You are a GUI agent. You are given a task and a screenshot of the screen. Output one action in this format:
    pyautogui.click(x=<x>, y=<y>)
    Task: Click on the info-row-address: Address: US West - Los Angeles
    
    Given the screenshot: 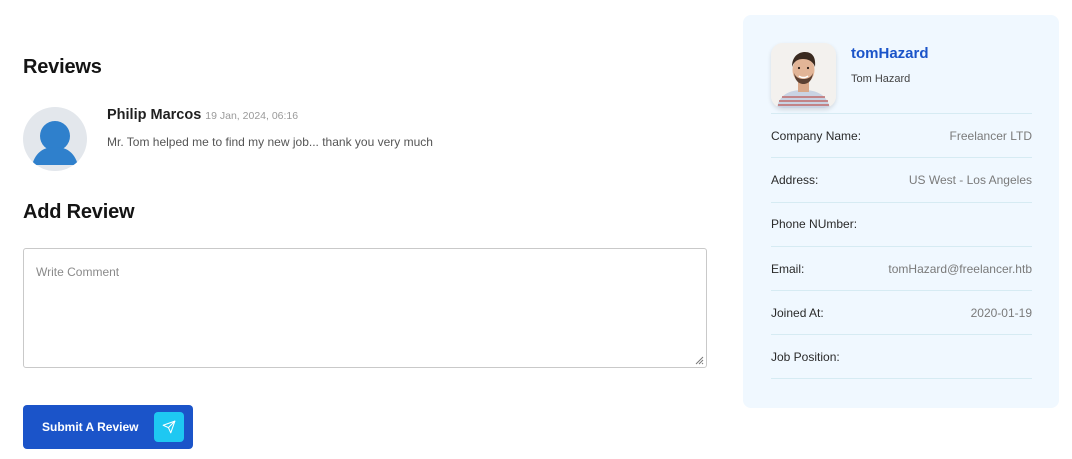 What is the action you would take?
    pyautogui.click(x=901, y=179)
    